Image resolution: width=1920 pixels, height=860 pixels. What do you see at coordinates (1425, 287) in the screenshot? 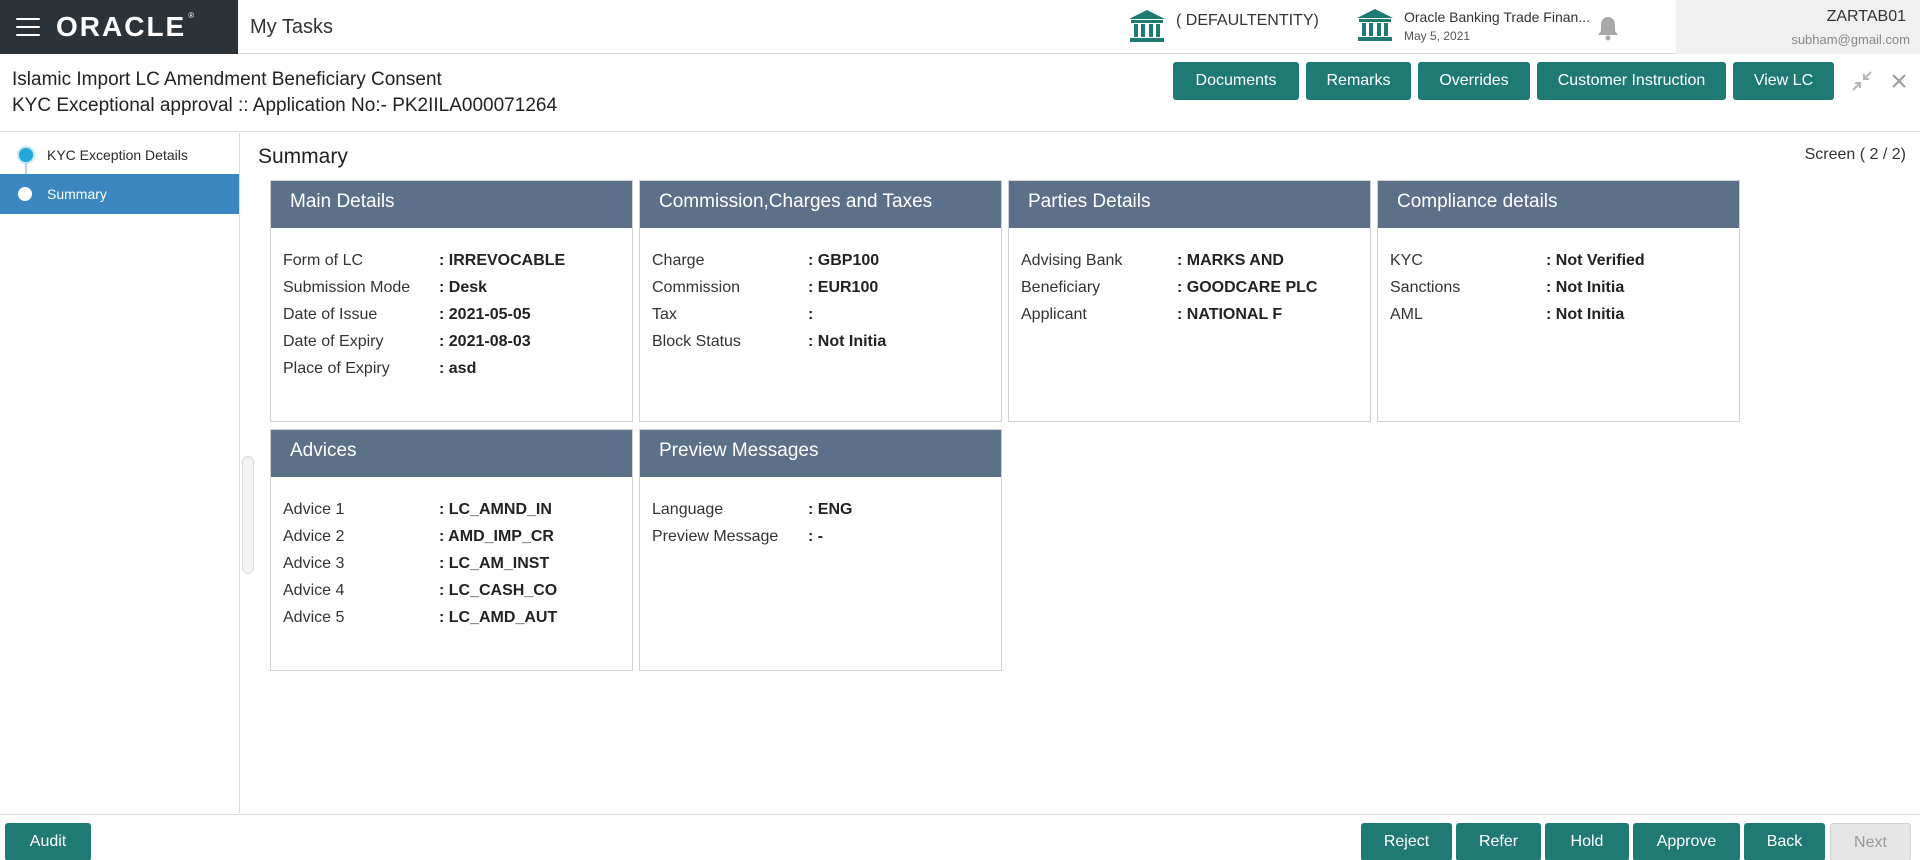
I see `field-label: Sanctions` at bounding box center [1425, 287].